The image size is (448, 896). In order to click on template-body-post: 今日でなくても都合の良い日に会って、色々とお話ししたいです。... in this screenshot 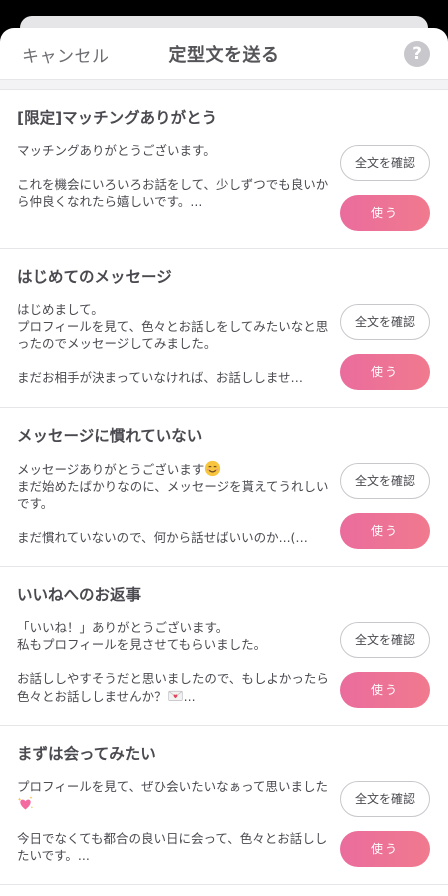, I will do `click(172, 847)`.